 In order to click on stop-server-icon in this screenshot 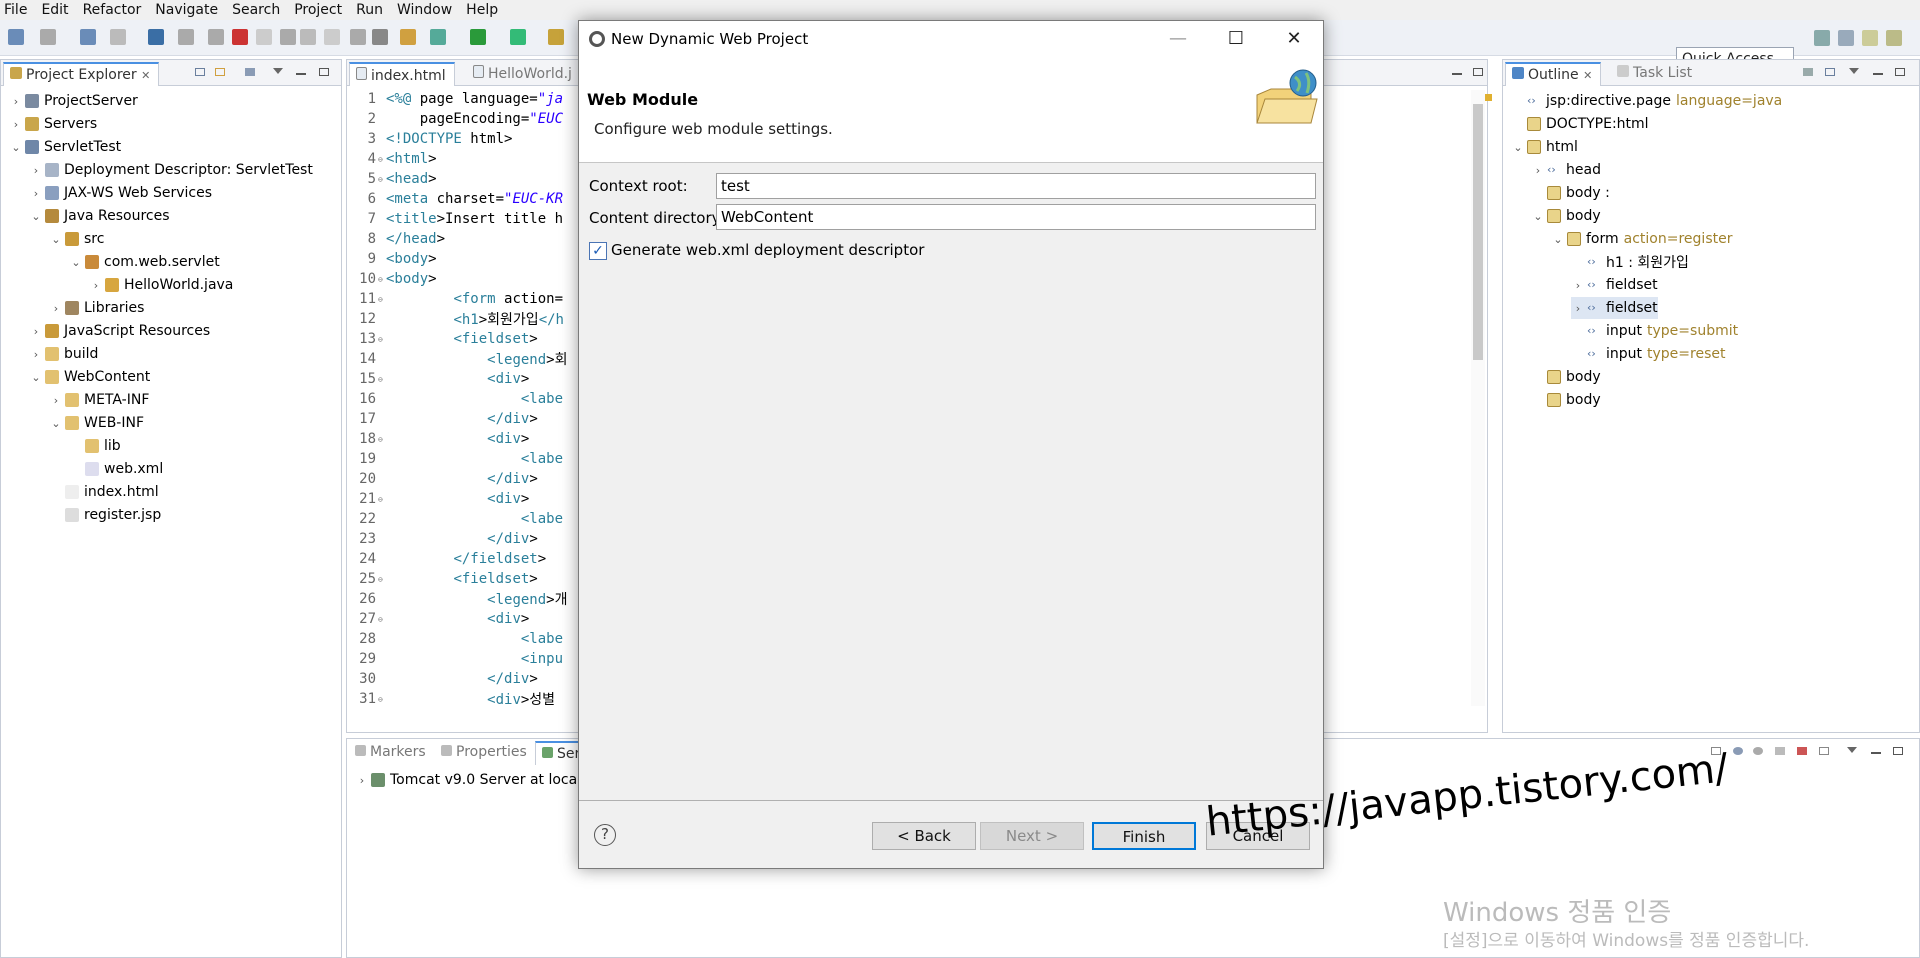, I will do `click(1802, 751)`.